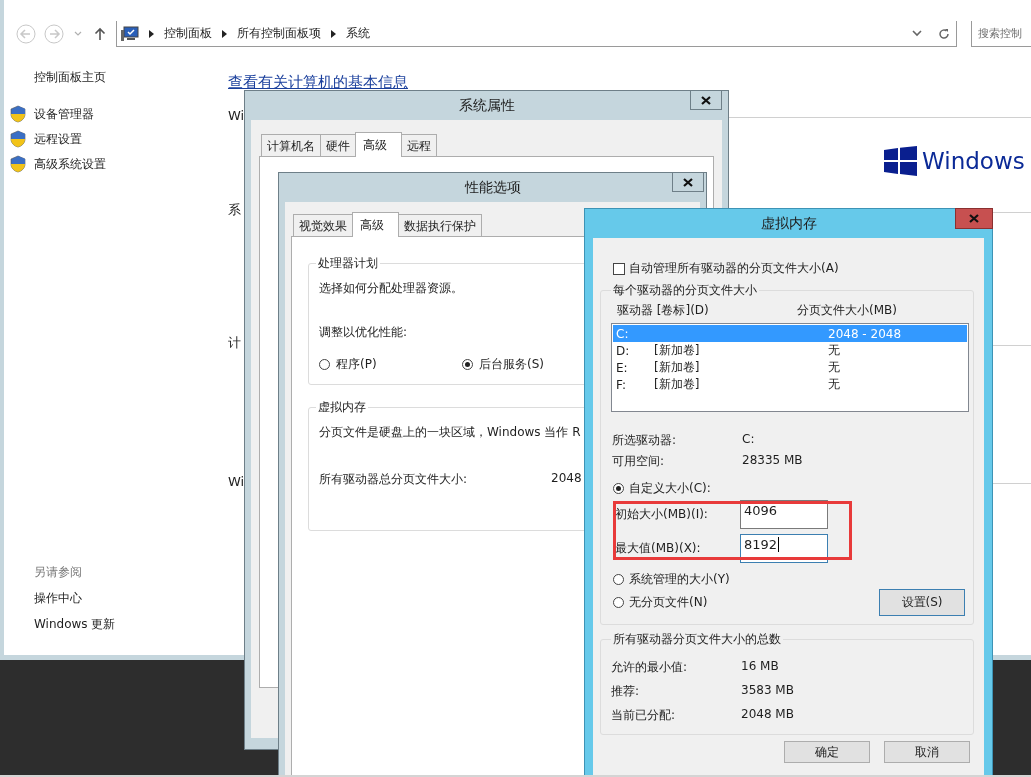  What do you see at coordinates (761, 544) in the screenshot?
I see `field-value: 8192` at bounding box center [761, 544].